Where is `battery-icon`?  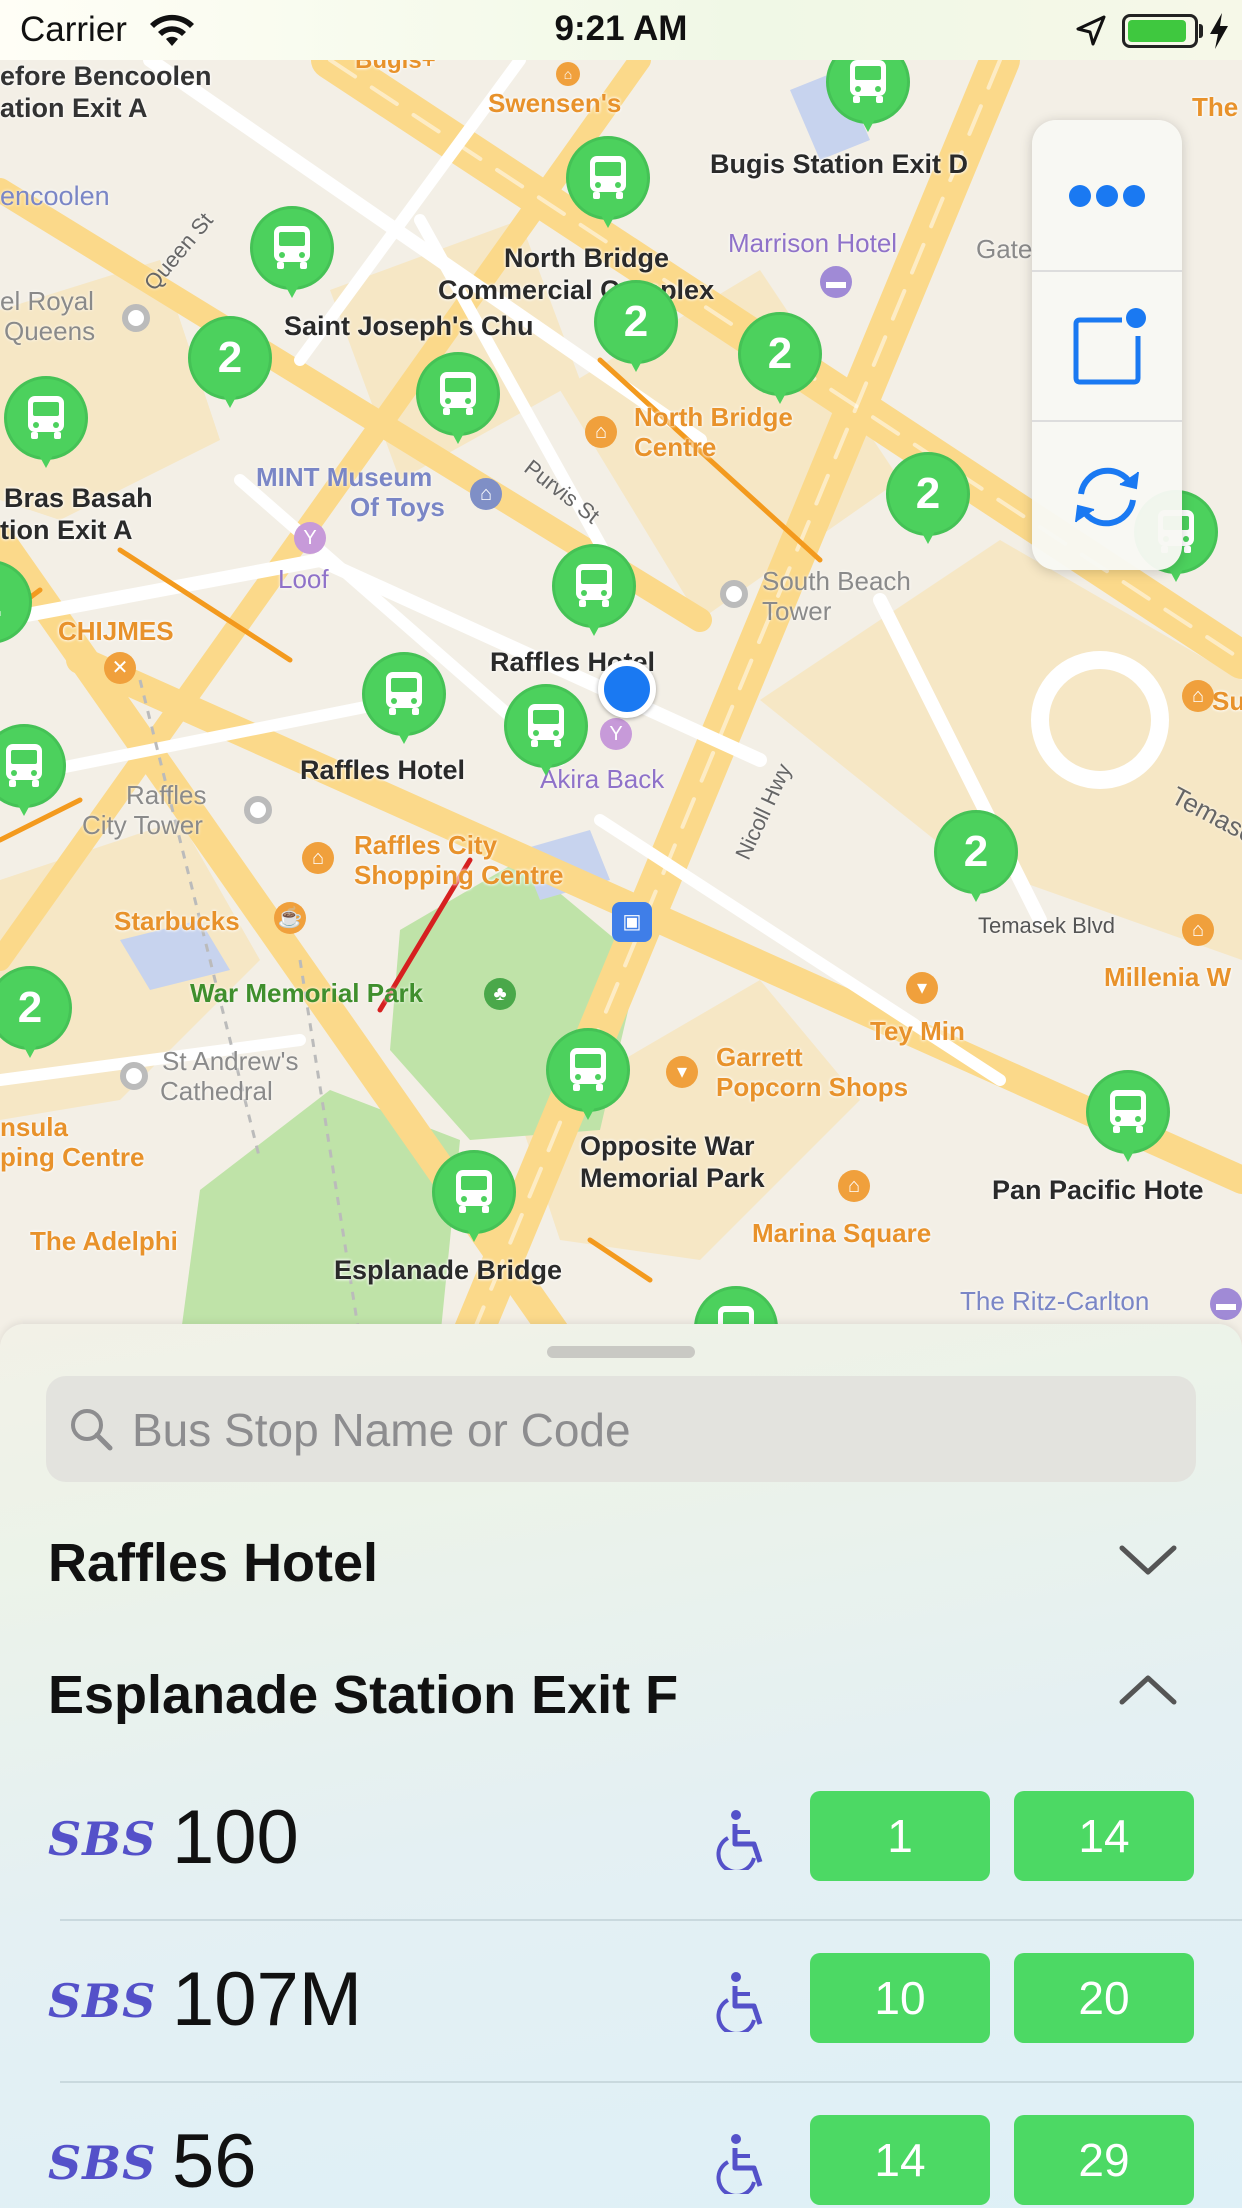 battery-icon is located at coordinates (1160, 31).